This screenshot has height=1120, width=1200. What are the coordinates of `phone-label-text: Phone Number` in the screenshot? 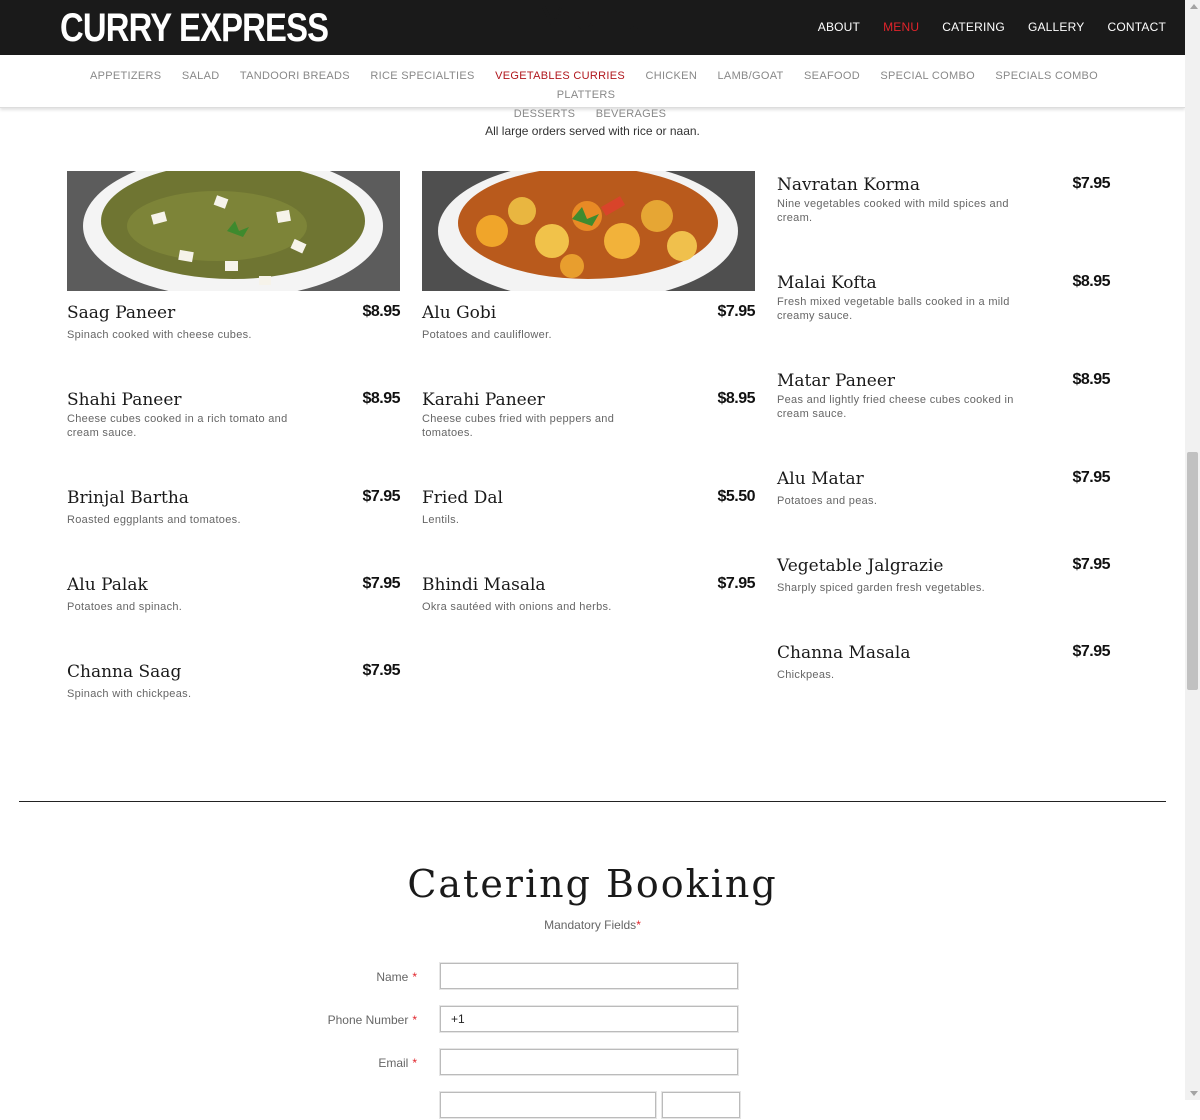 It's located at (368, 1020).